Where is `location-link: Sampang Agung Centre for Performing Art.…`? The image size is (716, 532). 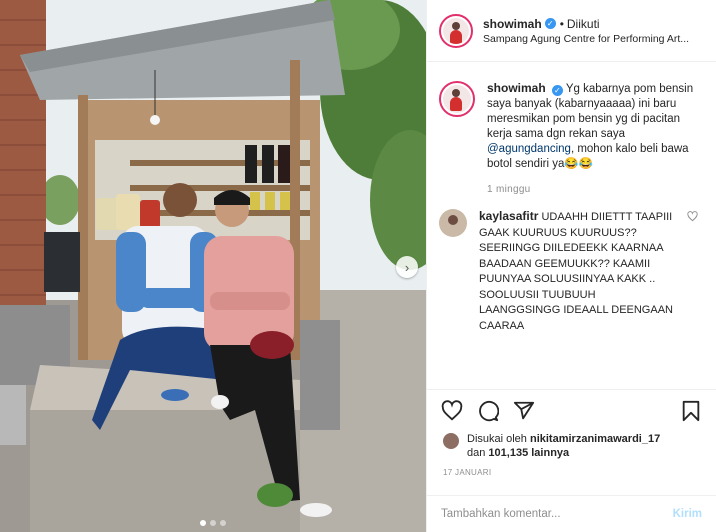 location-link: Sampang Agung Centre for Performing Art.… is located at coordinates (586, 39).